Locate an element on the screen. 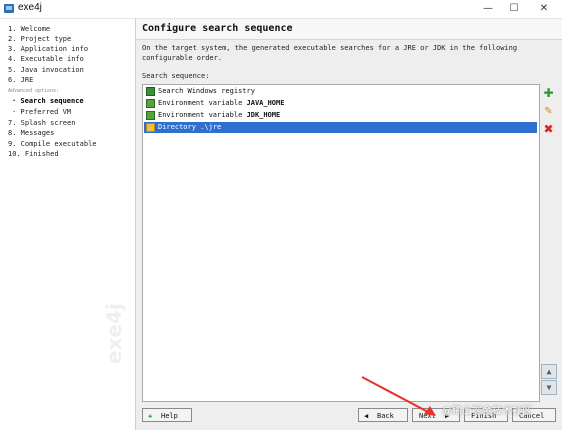 The width and height of the screenshot is (562, 430). list-item-label: Directory .\jre is located at coordinates (190, 127).